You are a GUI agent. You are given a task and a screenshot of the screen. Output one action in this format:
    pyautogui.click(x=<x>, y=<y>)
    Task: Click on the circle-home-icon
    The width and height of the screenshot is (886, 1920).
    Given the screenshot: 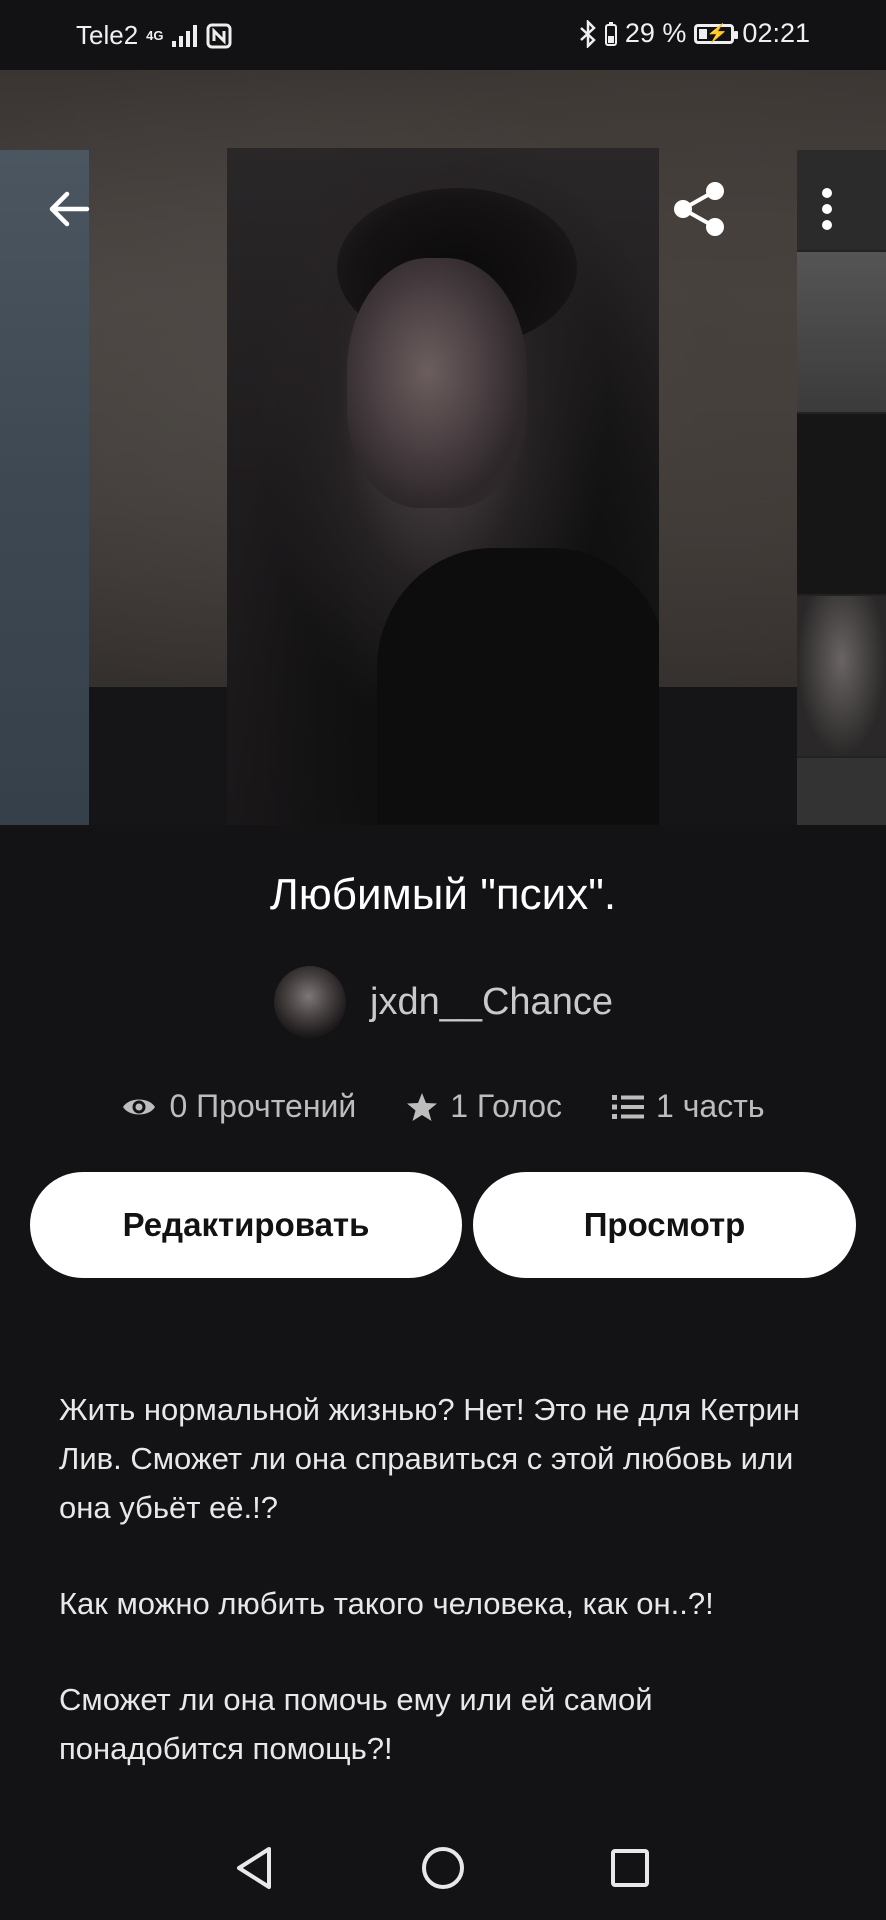 What is the action you would take?
    pyautogui.click(x=443, y=1868)
    